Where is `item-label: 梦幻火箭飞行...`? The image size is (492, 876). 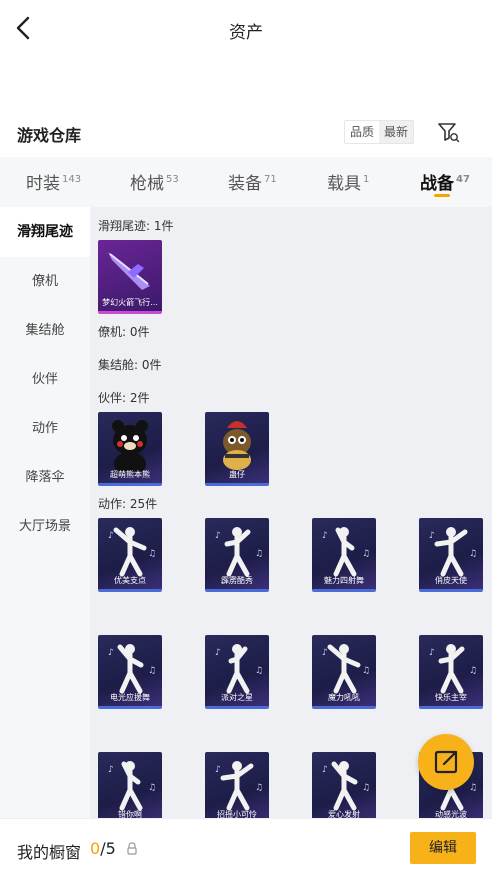
item-label: 梦幻火箭飞行... is located at coordinates (130, 302).